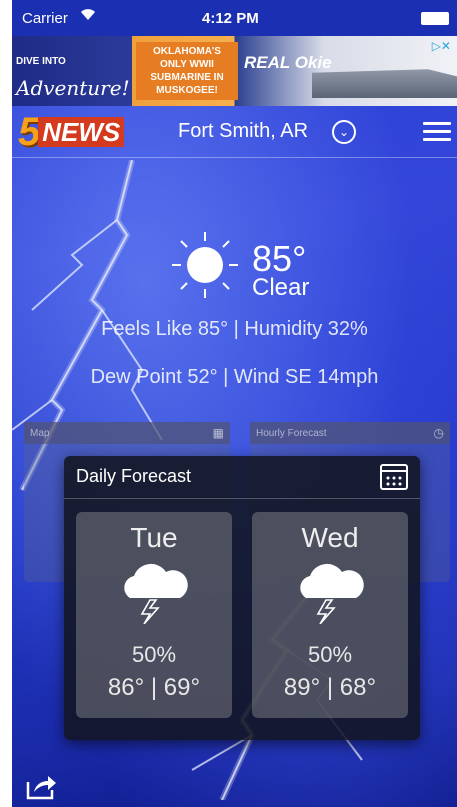 This screenshot has height=807, width=457. What do you see at coordinates (344, 132) in the screenshot?
I see `chevron-down-icon: ⌄` at bounding box center [344, 132].